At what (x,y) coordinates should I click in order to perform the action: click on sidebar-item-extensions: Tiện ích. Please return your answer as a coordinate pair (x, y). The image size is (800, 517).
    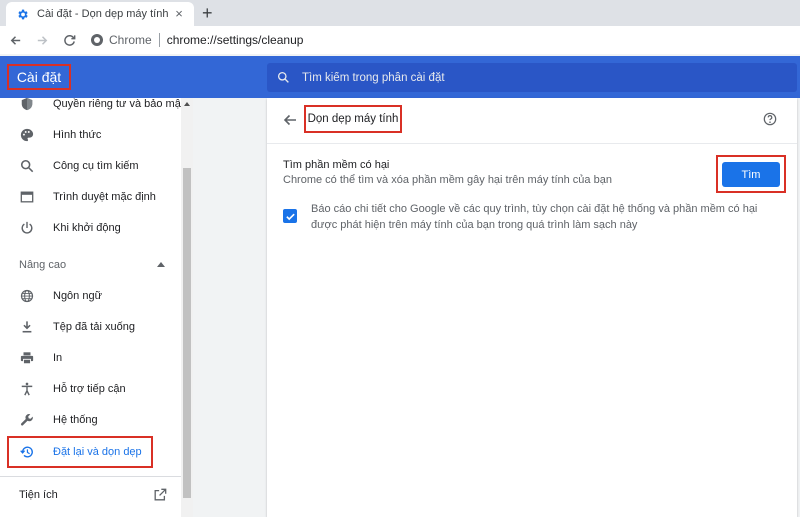
    Looking at the image, I should click on (90, 495).